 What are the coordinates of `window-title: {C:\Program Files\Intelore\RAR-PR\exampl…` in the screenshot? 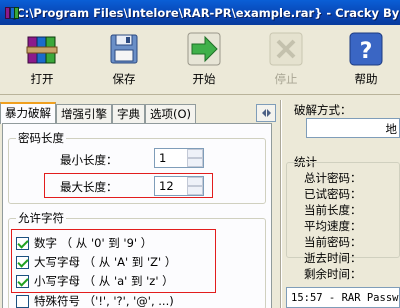 It's located at (204, 12).